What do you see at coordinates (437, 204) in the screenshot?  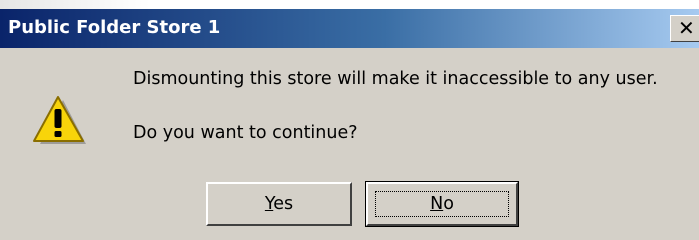 I see `no-mnemonic: N` at bounding box center [437, 204].